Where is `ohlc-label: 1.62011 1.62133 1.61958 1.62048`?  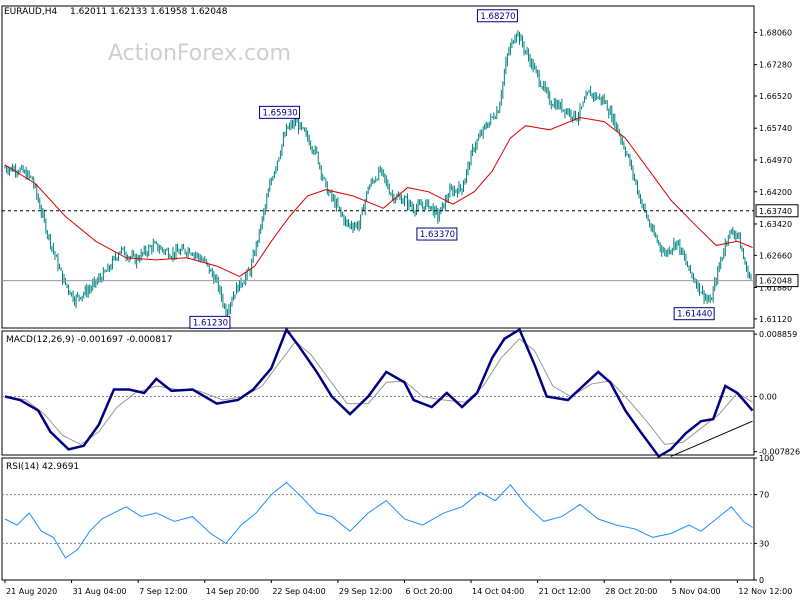
ohlc-label: 1.62011 1.62133 1.61958 1.62048 is located at coordinates (149, 12).